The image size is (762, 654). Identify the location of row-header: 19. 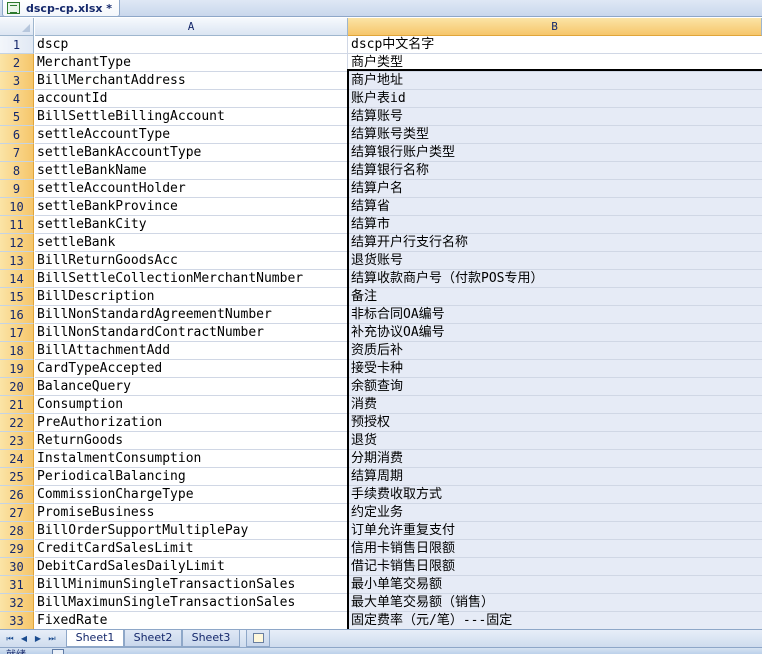
(17, 369).